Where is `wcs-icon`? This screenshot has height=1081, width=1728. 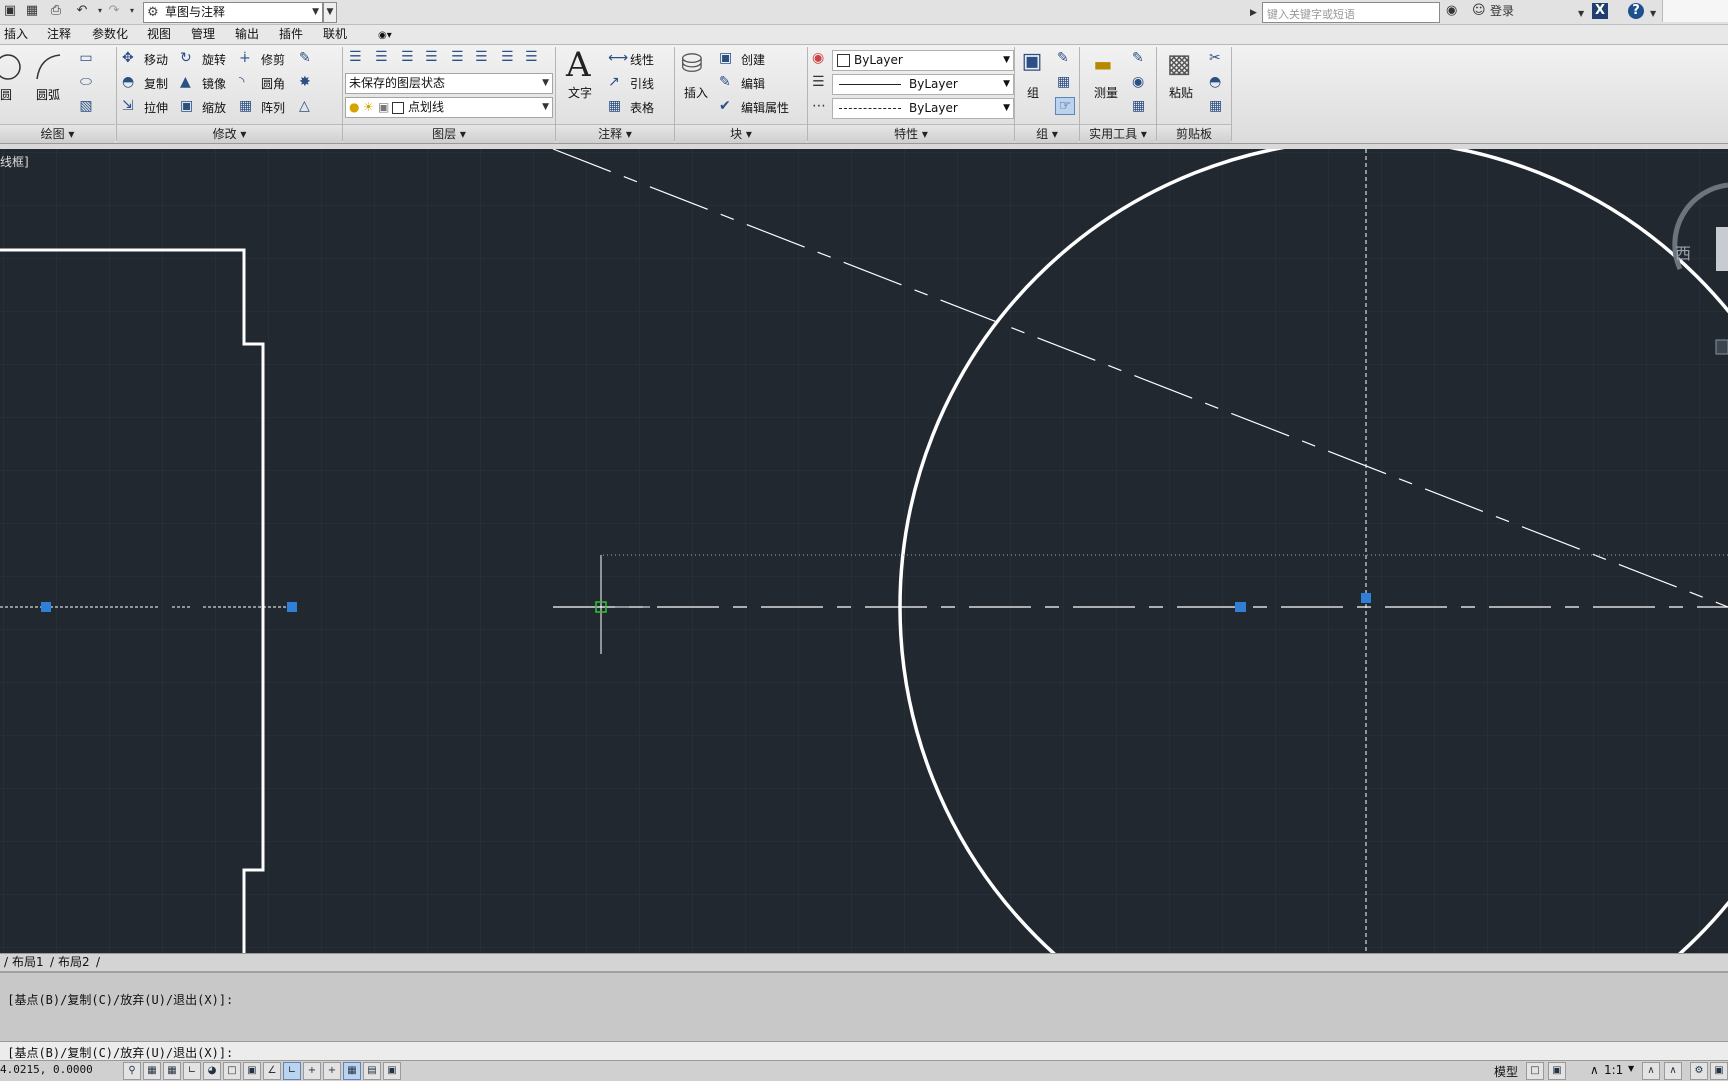
wcs-icon is located at coordinates (1721, 347).